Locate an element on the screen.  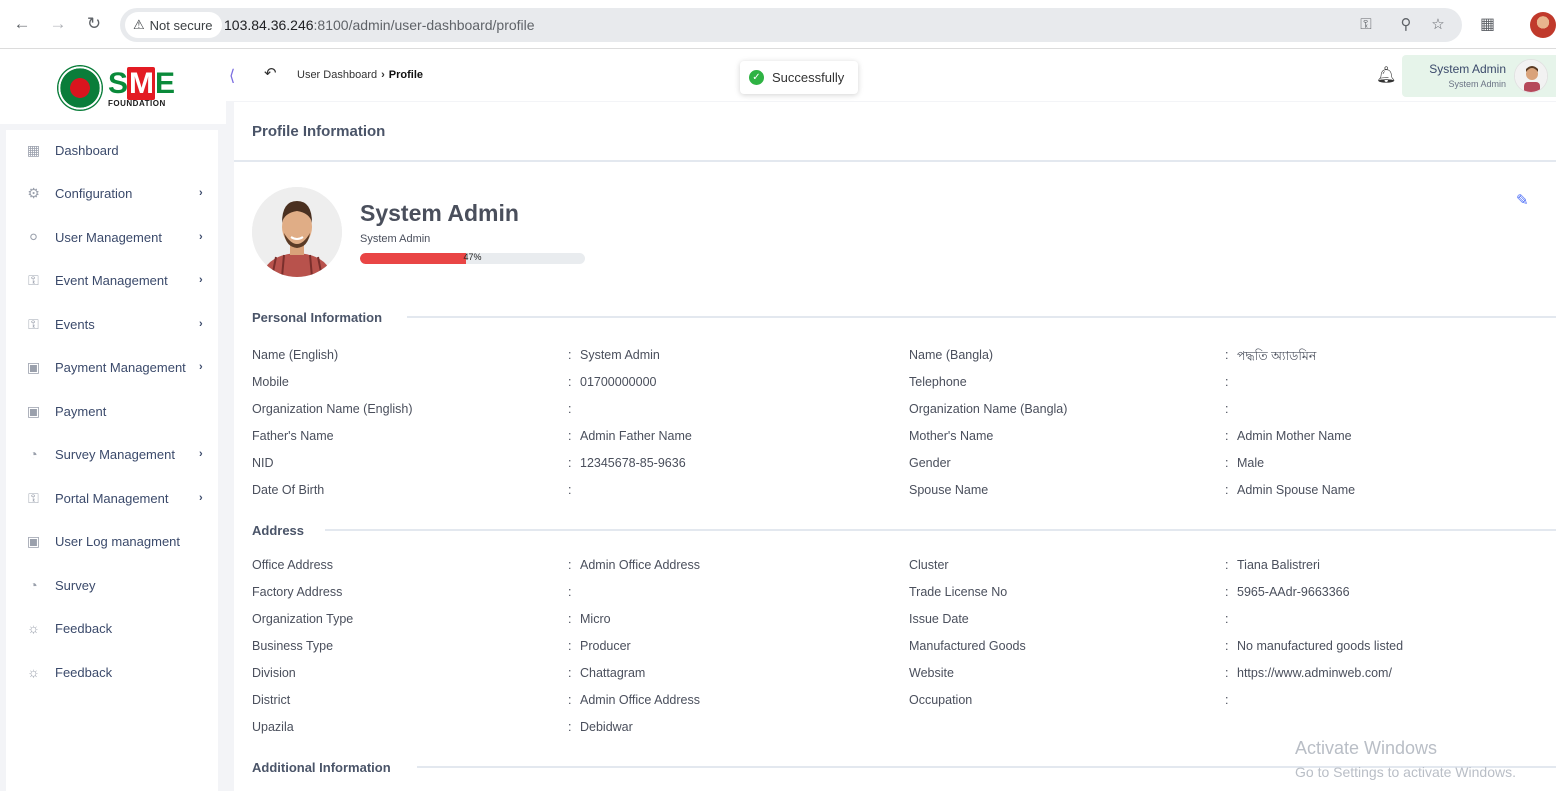
profile-completion-text: 47% is located at coordinates (472, 257).